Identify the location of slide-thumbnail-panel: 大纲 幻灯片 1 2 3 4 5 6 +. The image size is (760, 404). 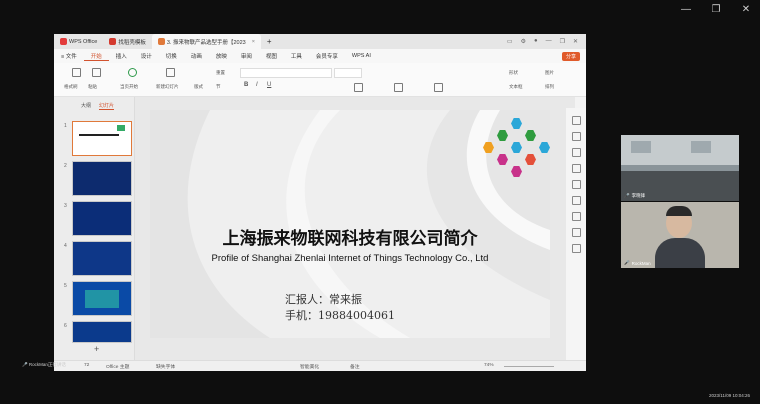
(94, 228).